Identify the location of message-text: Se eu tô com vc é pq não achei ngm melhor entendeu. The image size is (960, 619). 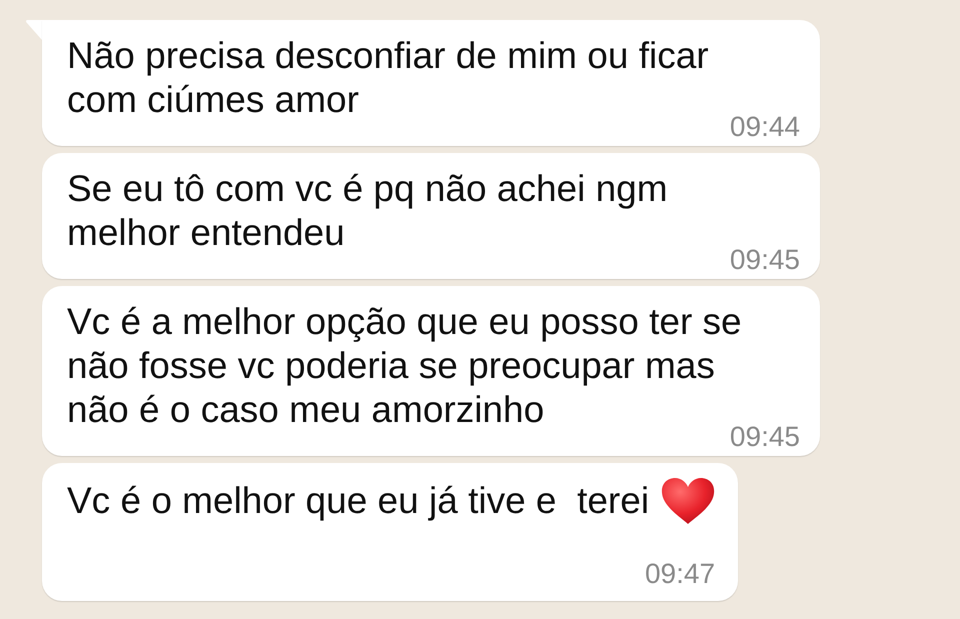
(367, 211).